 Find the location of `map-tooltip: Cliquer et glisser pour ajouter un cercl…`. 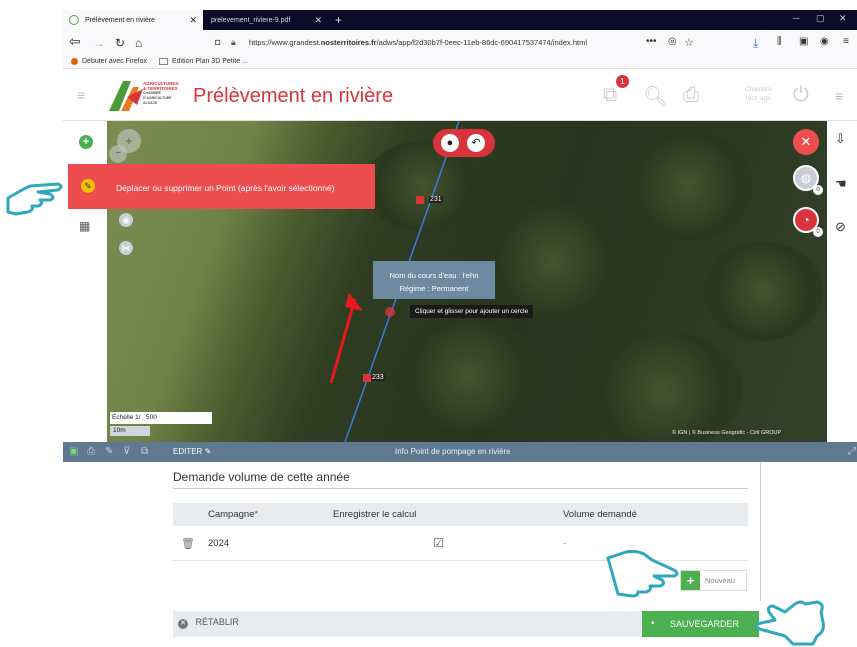

map-tooltip: Cliquer et glisser pour ajouter un cercl… is located at coordinates (472, 311).